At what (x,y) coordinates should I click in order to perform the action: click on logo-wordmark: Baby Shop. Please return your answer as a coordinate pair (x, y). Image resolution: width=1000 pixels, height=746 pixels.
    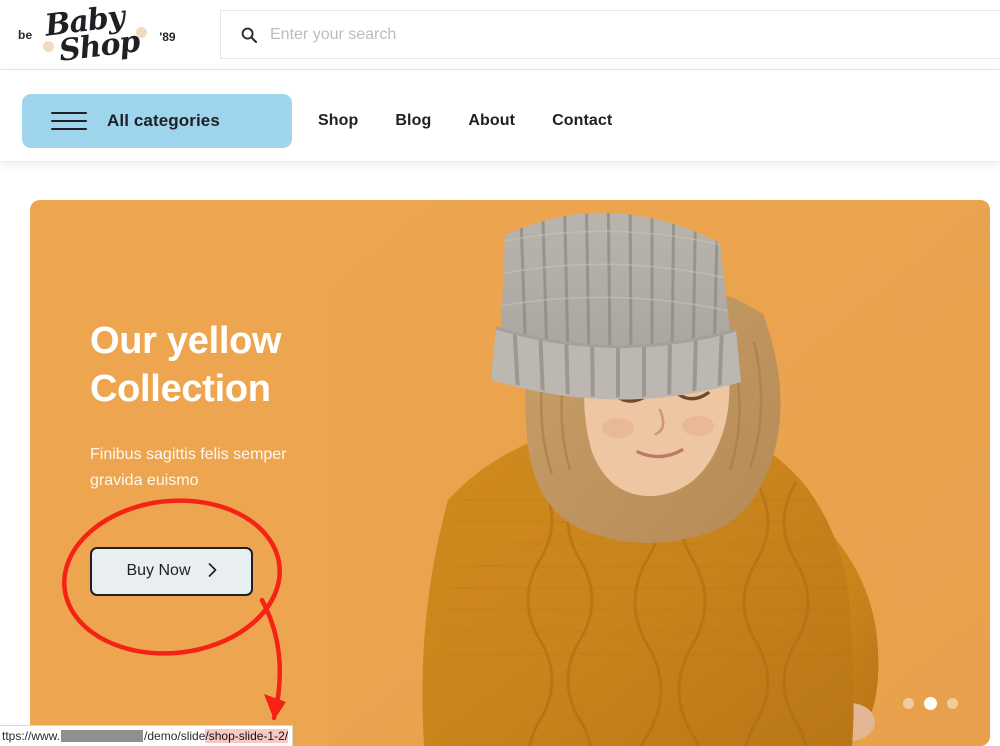
    Looking at the image, I should click on (93, 34).